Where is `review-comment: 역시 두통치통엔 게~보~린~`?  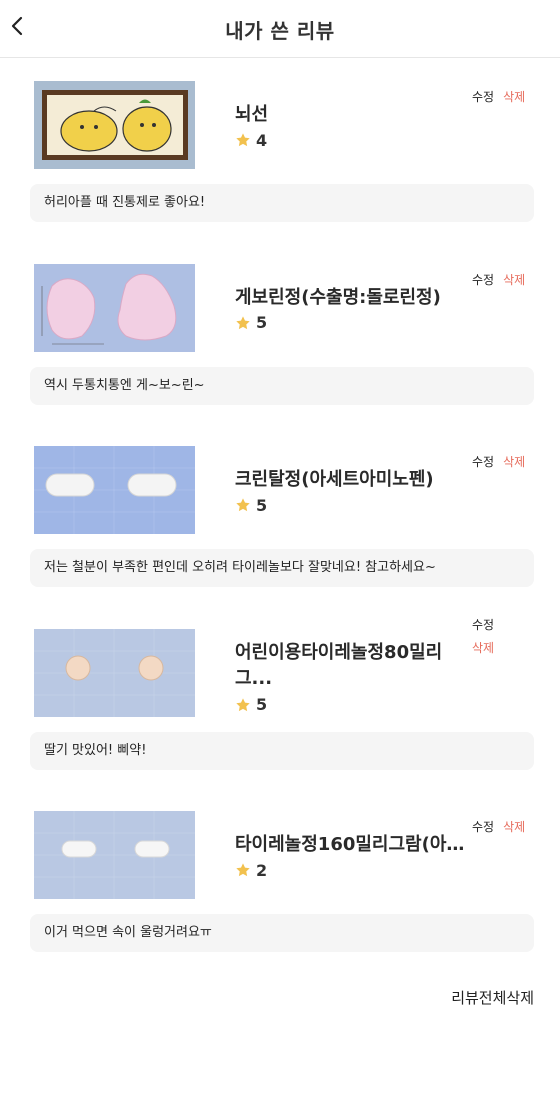 review-comment: 역시 두통치통엔 게~보~린~ is located at coordinates (282, 385).